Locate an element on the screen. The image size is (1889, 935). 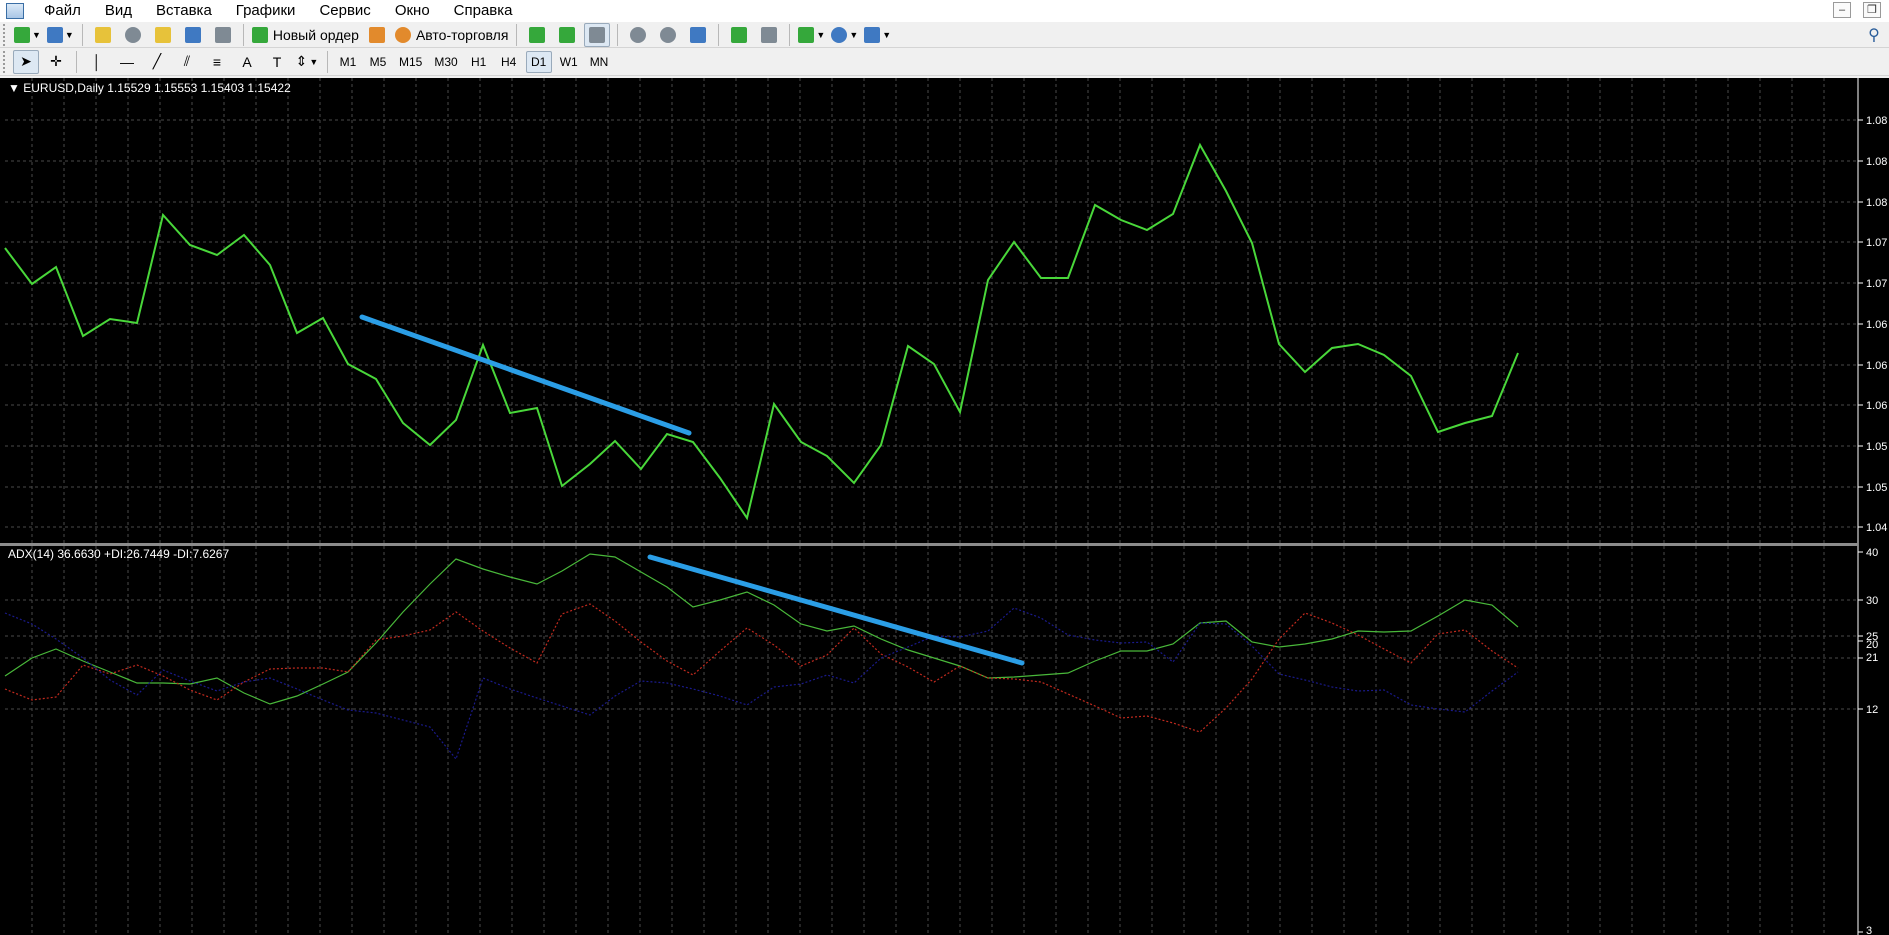
timeframe-m15: M15 is located at coordinates (410, 62).